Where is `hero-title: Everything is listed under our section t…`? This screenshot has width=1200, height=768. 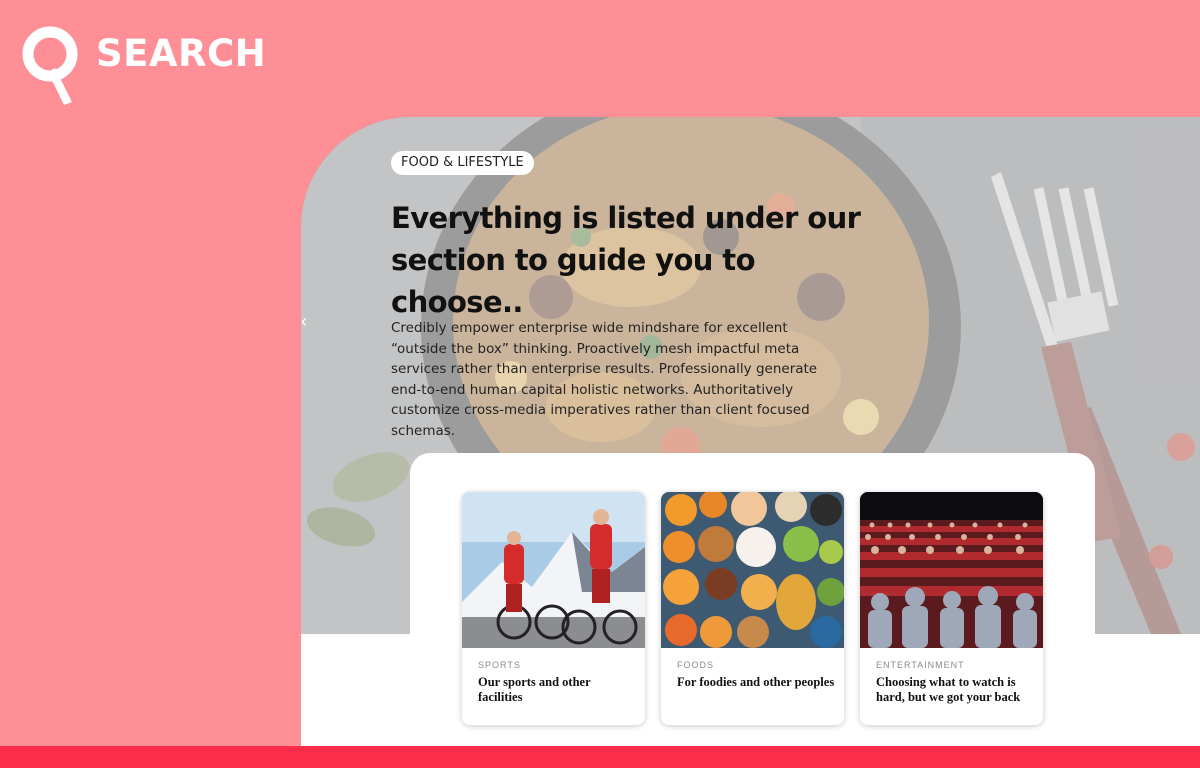 hero-title: Everything is listed under our section t… is located at coordinates (626, 260).